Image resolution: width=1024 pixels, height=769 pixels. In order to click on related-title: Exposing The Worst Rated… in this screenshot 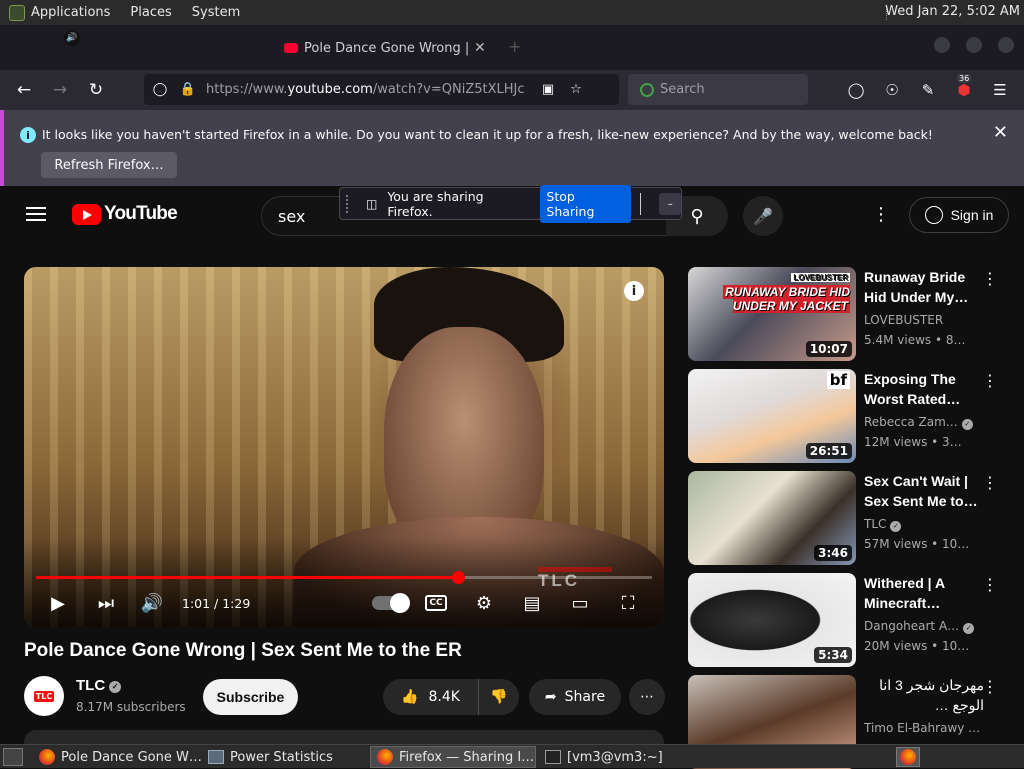, I will do `click(924, 389)`.